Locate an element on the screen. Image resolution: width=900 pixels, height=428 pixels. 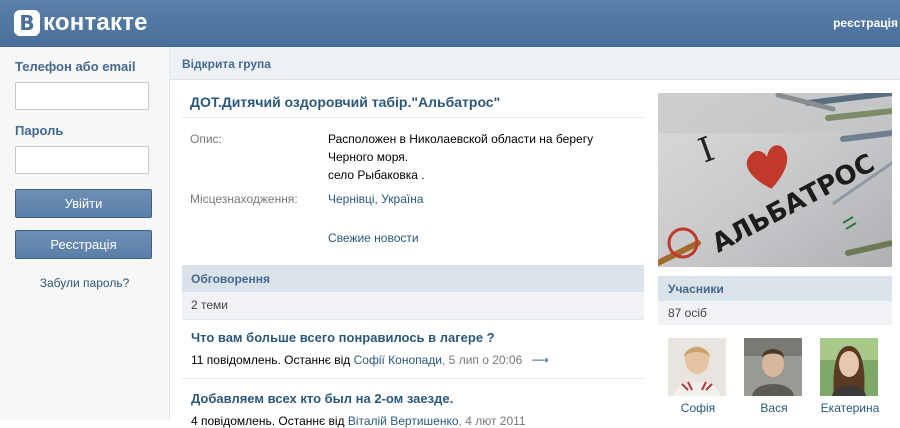
group-type-bar: Відкрита група is located at coordinates (535, 63).